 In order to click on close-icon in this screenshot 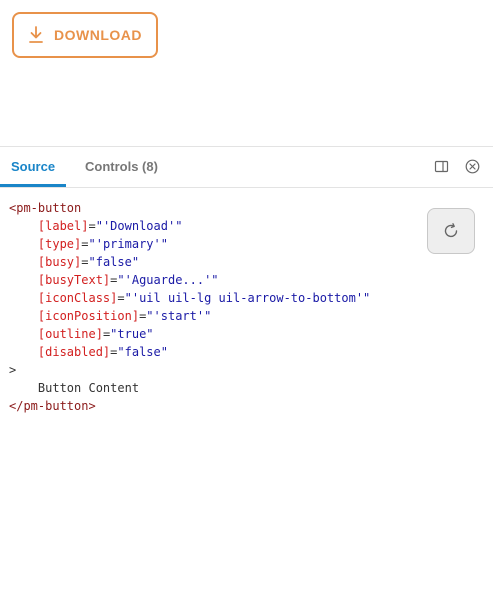, I will do `click(472, 166)`.